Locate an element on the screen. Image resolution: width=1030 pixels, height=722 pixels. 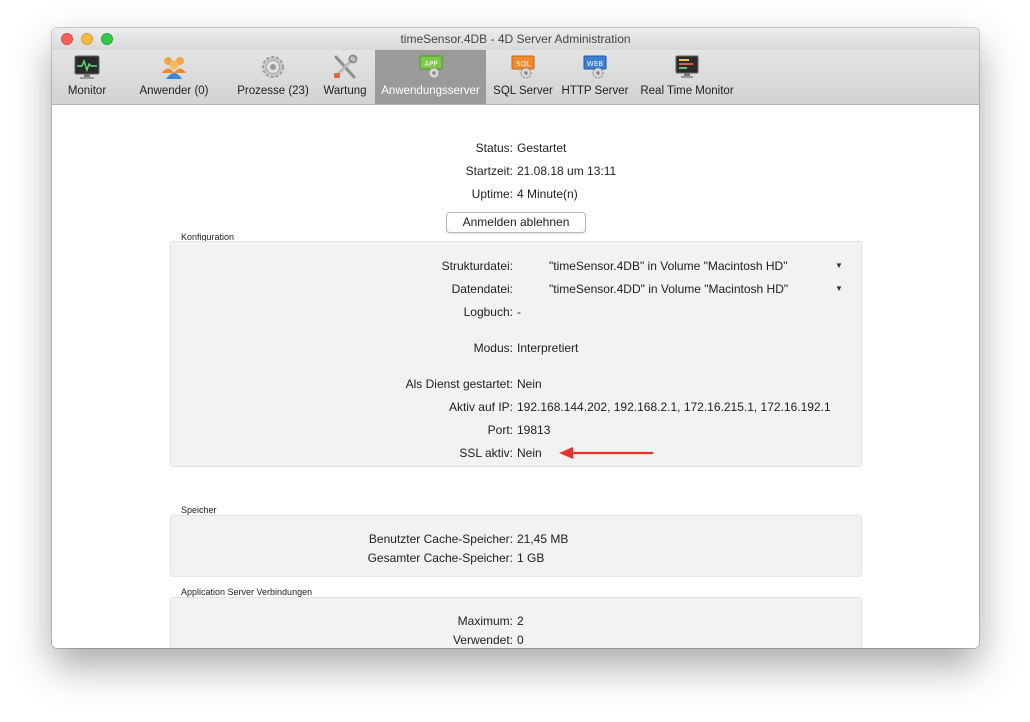
users-icon is located at coordinates (174, 68).